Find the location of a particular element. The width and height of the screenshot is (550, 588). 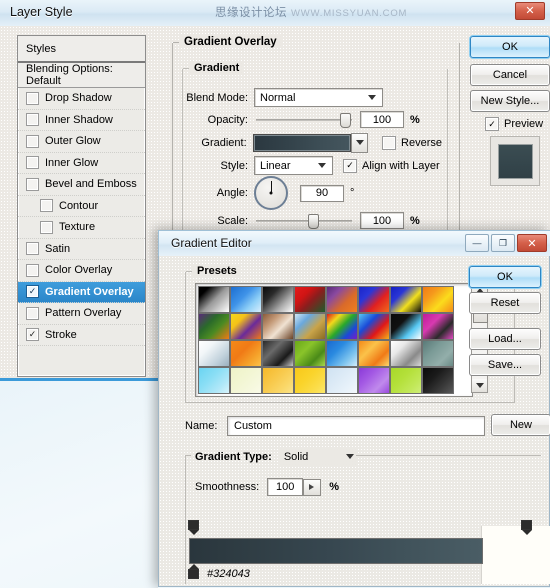

sidebar-item-drop-shadow: Drop Shadow is located at coordinates (81, 99).